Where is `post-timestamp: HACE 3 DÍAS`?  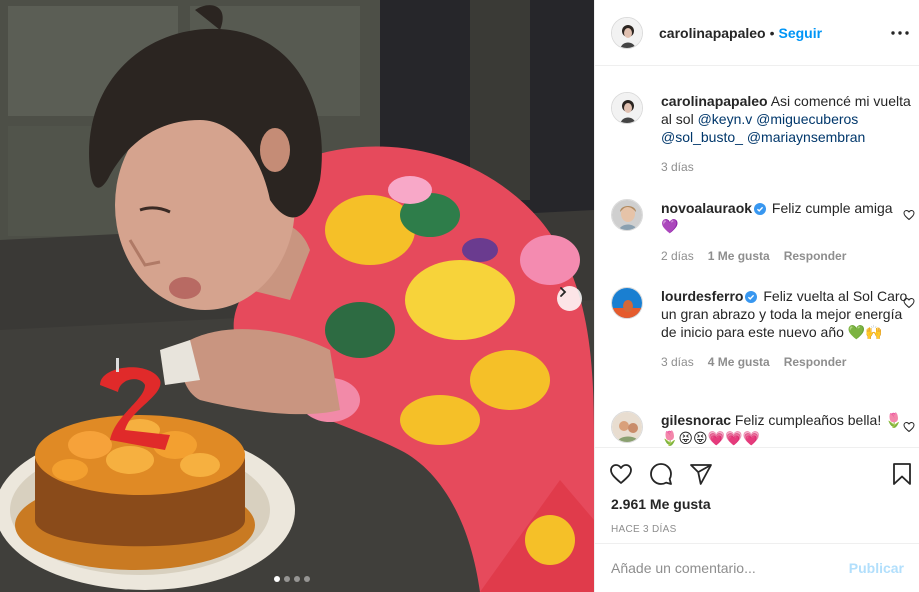
post-timestamp: HACE 3 DÍAS is located at coordinates (757, 529).